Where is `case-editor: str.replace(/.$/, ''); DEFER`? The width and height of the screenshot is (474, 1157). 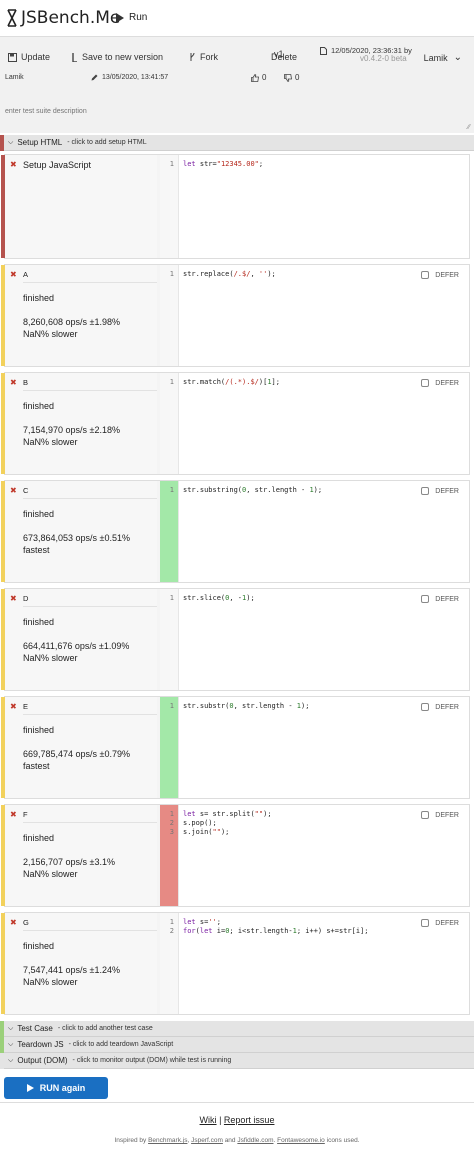 case-editor: str.replace(/.$/, ''); DEFER is located at coordinates (323, 315).